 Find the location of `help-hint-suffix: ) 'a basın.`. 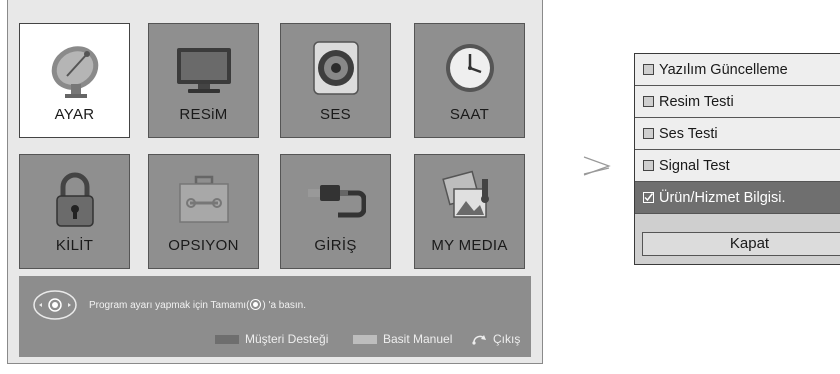

help-hint-suffix: ) 'a basın. is located at coordinates (284, 305).